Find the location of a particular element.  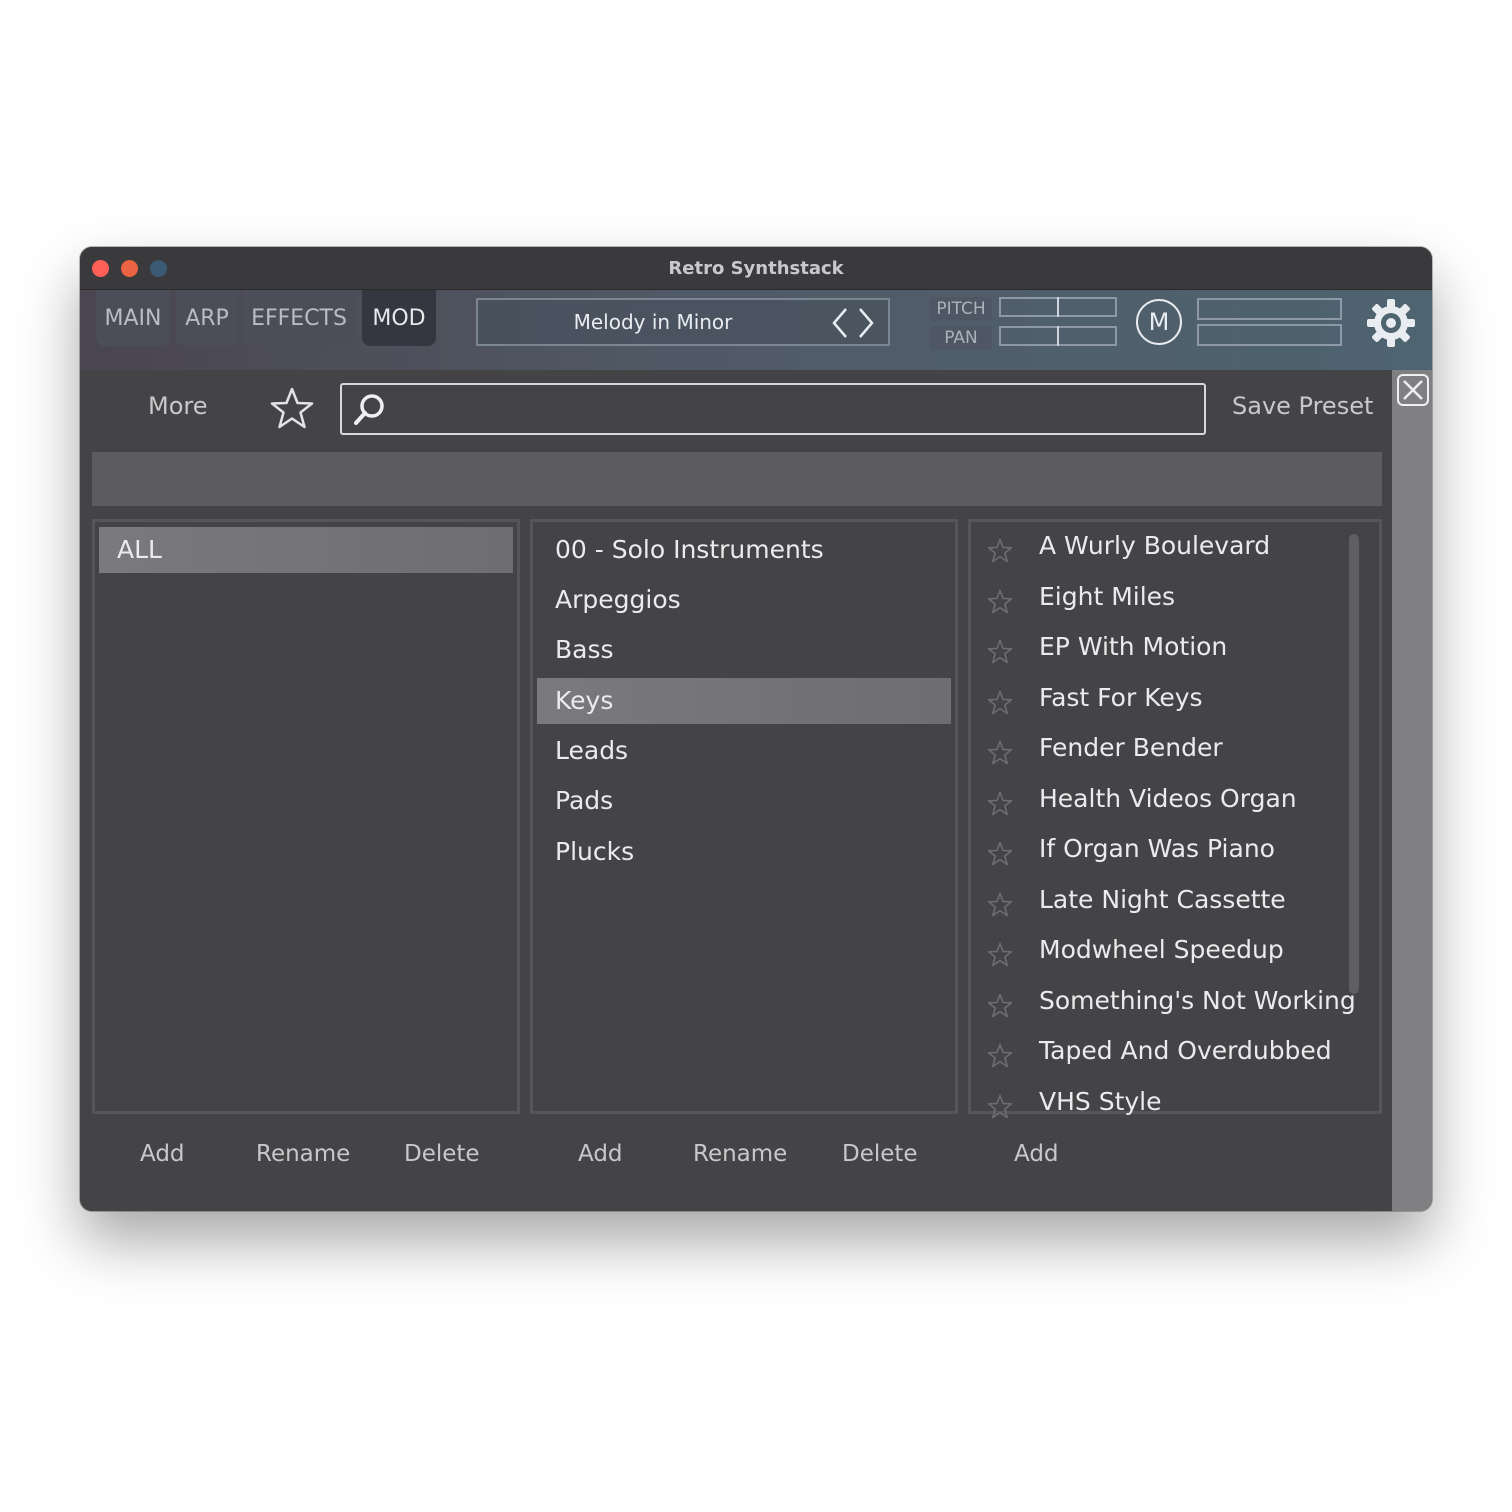

category-item: Leads is located at coordinates (744, 751).